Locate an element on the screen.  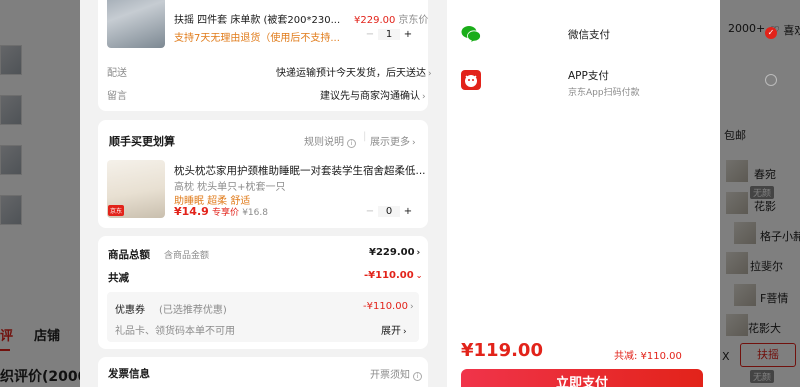
goods-total-value-text: ¥229.00 is located at coordinates (392, 252).